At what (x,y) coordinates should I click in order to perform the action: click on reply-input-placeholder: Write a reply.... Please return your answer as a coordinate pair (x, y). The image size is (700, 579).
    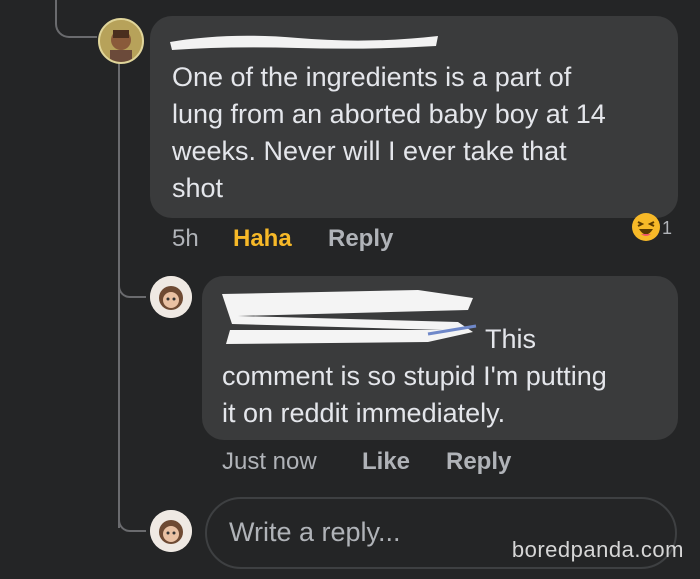
    Looking at the image, I should click on (315, 532).